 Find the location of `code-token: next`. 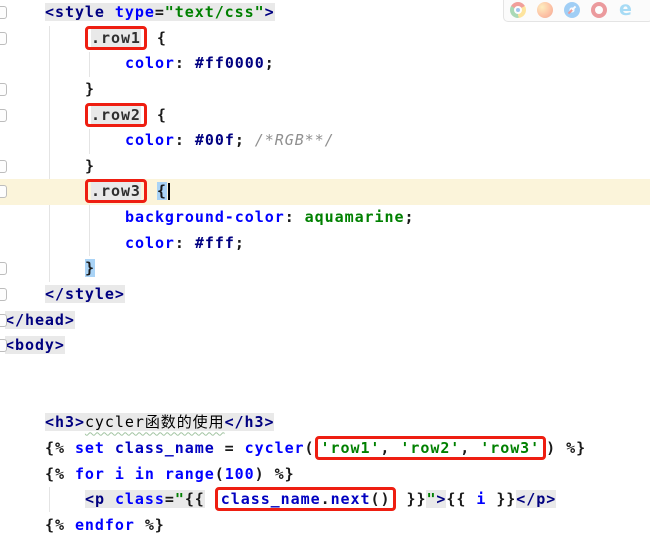

code-token: next is located at coordinates (350, 499).